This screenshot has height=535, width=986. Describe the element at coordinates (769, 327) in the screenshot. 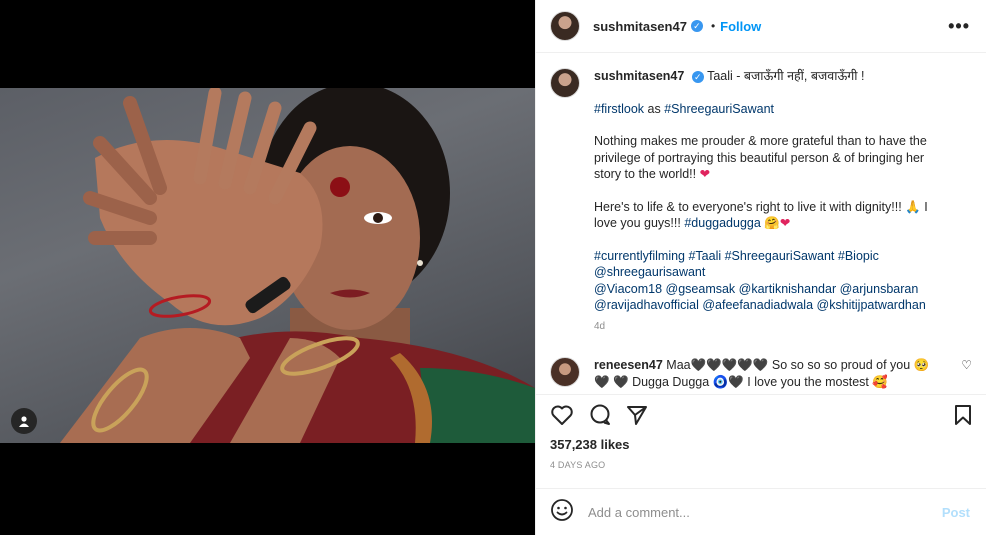

I see `caption-timestamp: 4d` at that location.